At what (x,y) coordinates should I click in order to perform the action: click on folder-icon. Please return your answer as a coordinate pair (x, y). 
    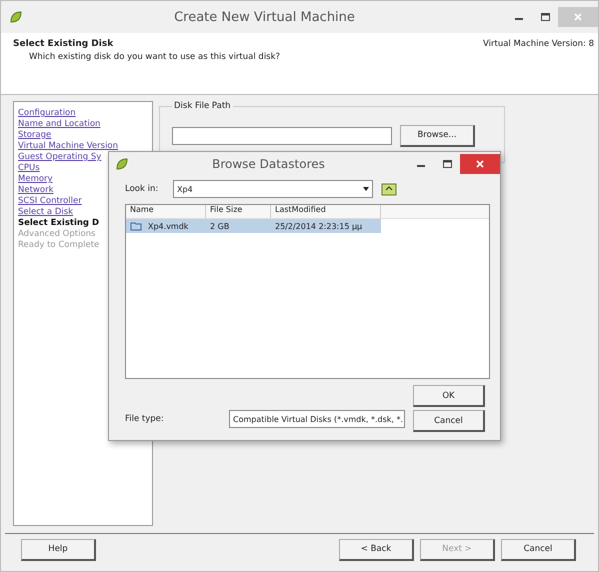
    Looking at the image, I should click on (136, 226).